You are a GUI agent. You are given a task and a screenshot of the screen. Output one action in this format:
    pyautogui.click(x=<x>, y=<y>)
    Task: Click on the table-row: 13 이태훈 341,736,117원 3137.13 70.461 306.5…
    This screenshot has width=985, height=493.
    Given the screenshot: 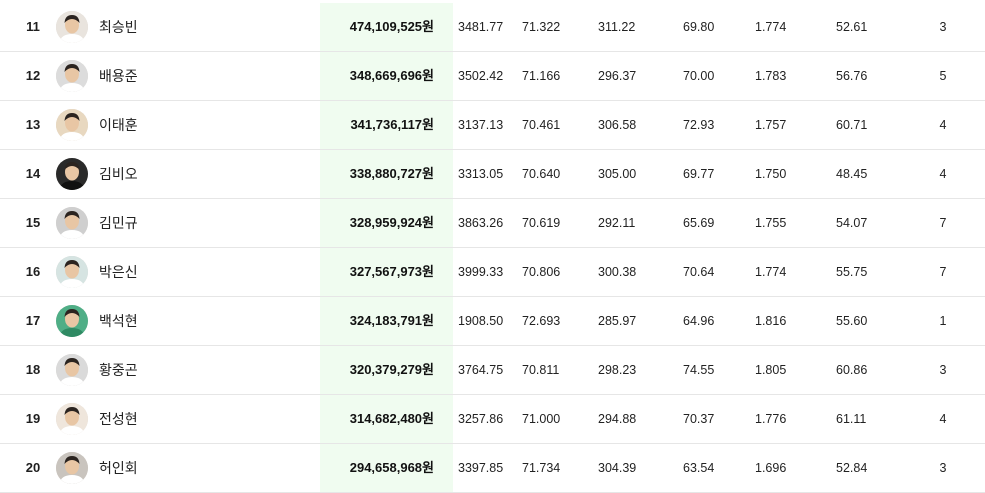 What is the action you would take?
    pyautogui.click(x=492, y=125)
    